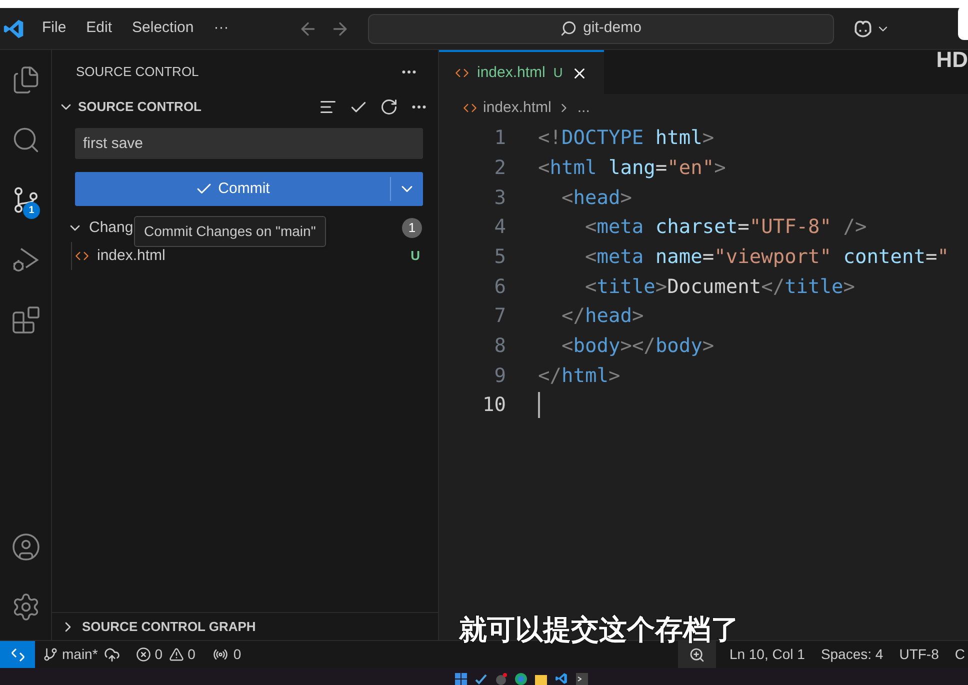 The image size is (968, 685). What do you see at coordinates (220, 654) in the screenshot?
I see `antenna-icon` at bounding box center [220, 654].